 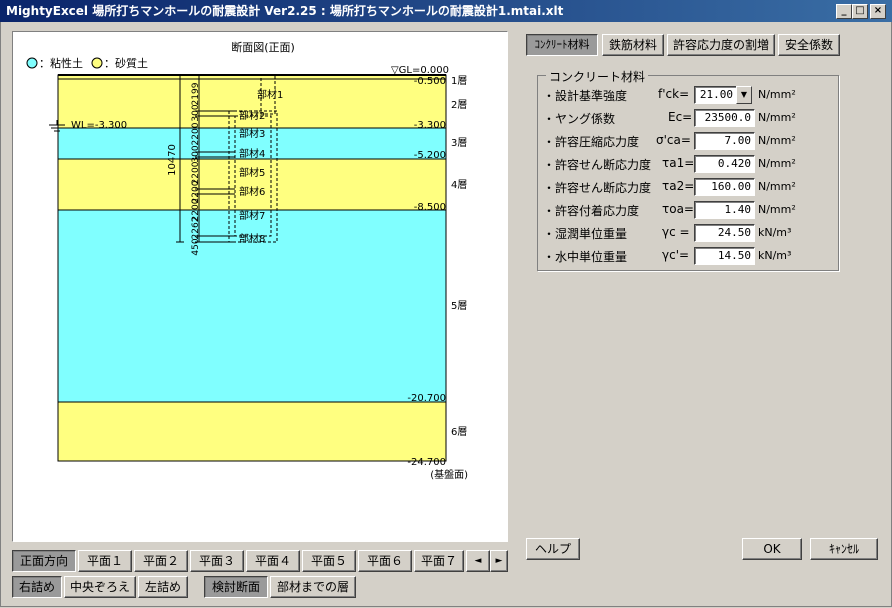 What do you see at coordinates (196, 93) in the screenshot?
I see `dimension-label: 2199` at bounding box center [196, 93].